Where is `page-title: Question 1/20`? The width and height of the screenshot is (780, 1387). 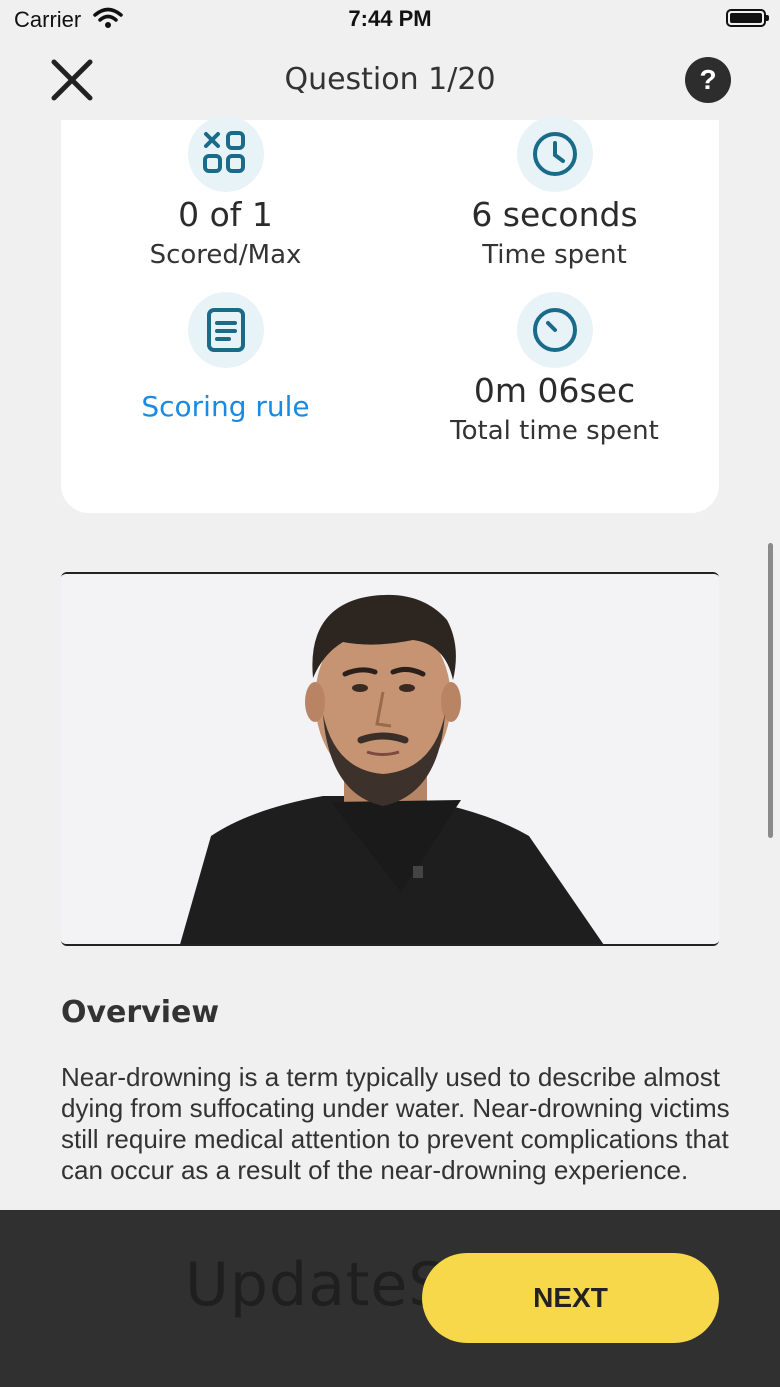
page-title: Question 1/20 is located at coordinates (390, 79).